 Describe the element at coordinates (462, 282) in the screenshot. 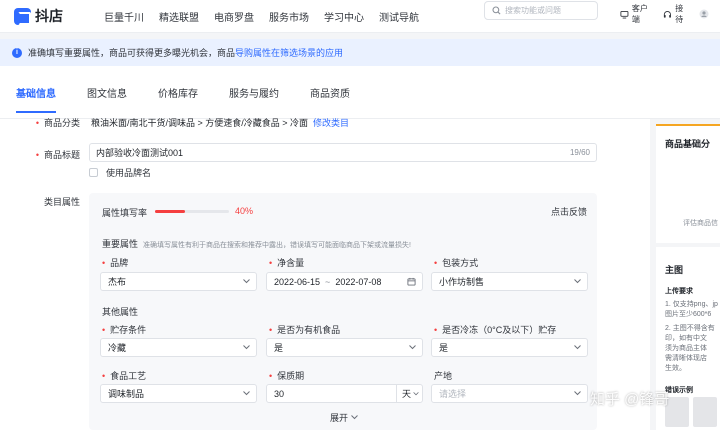

I see `packaging-value: 小作坊制售` at that location.